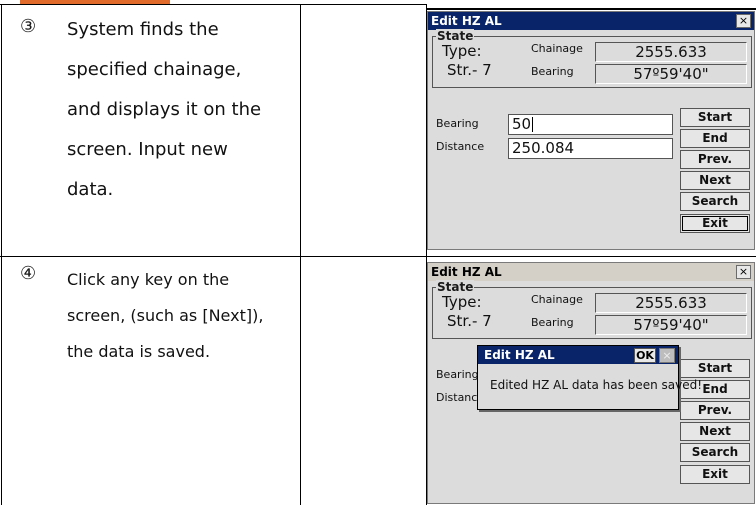  Describe the element at coordinates (143, 29) in the screenshot. I see `step-3-line-1: System finds the` at that location.